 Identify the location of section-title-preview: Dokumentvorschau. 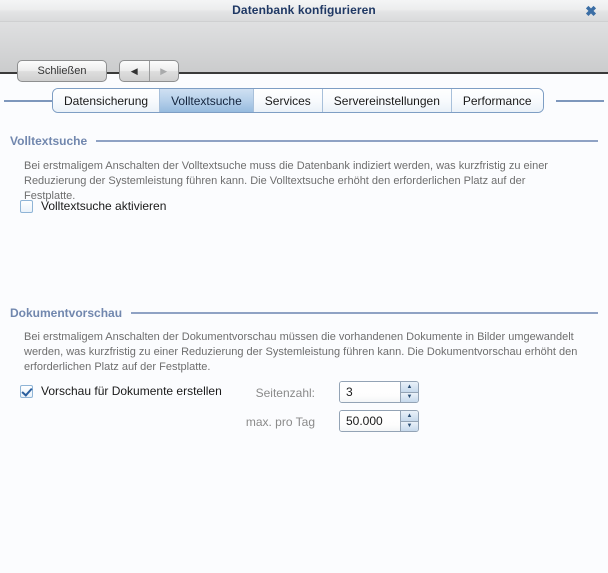
(66, 313).